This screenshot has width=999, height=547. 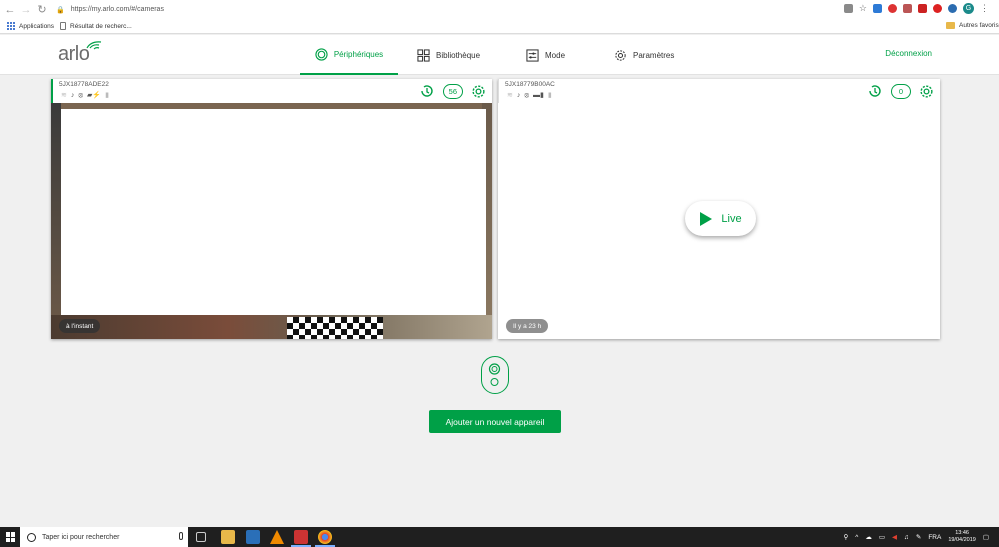 I want to click on url-text: https://my.arlo.com/#/cameras, so click(x=117, y=9).